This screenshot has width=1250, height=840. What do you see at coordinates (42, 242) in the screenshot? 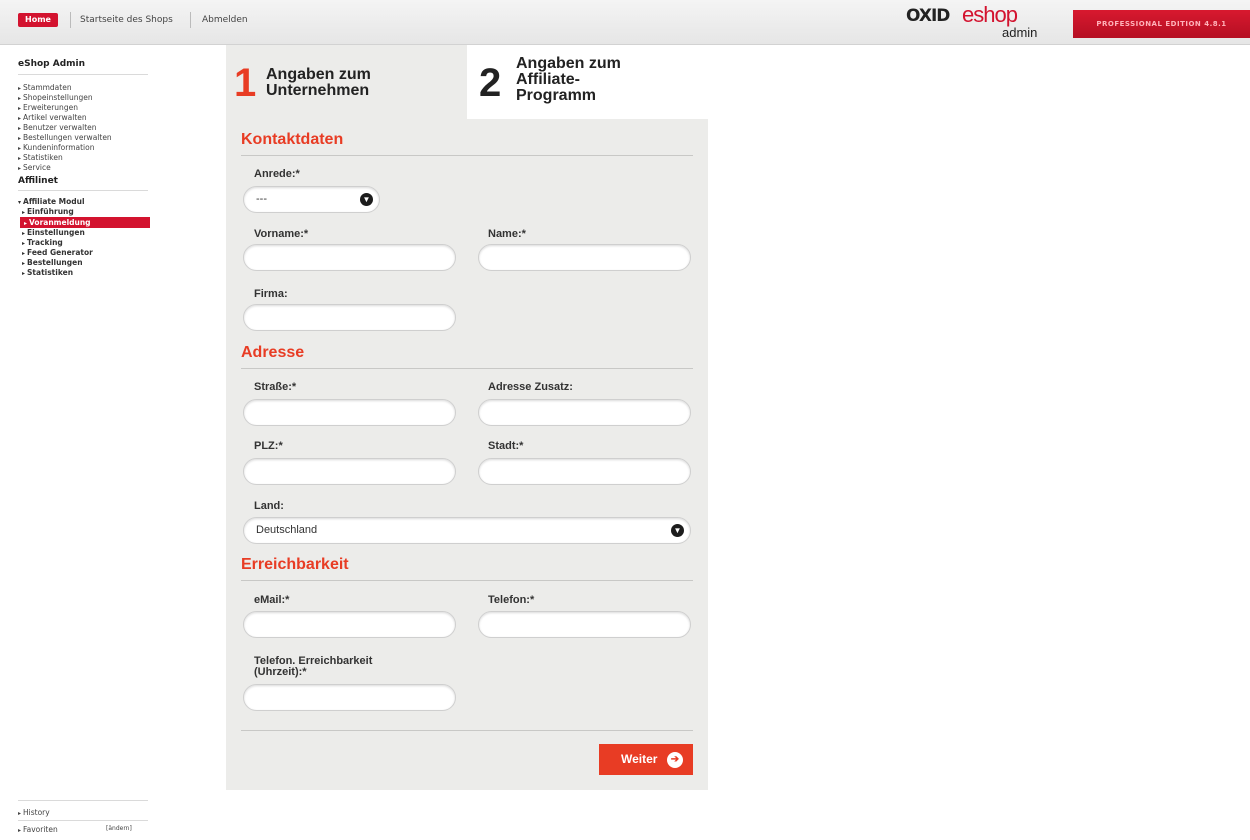
I see `sidebar-subitem-tracking: ▸ Tracking` at bounding box center [42, 242].